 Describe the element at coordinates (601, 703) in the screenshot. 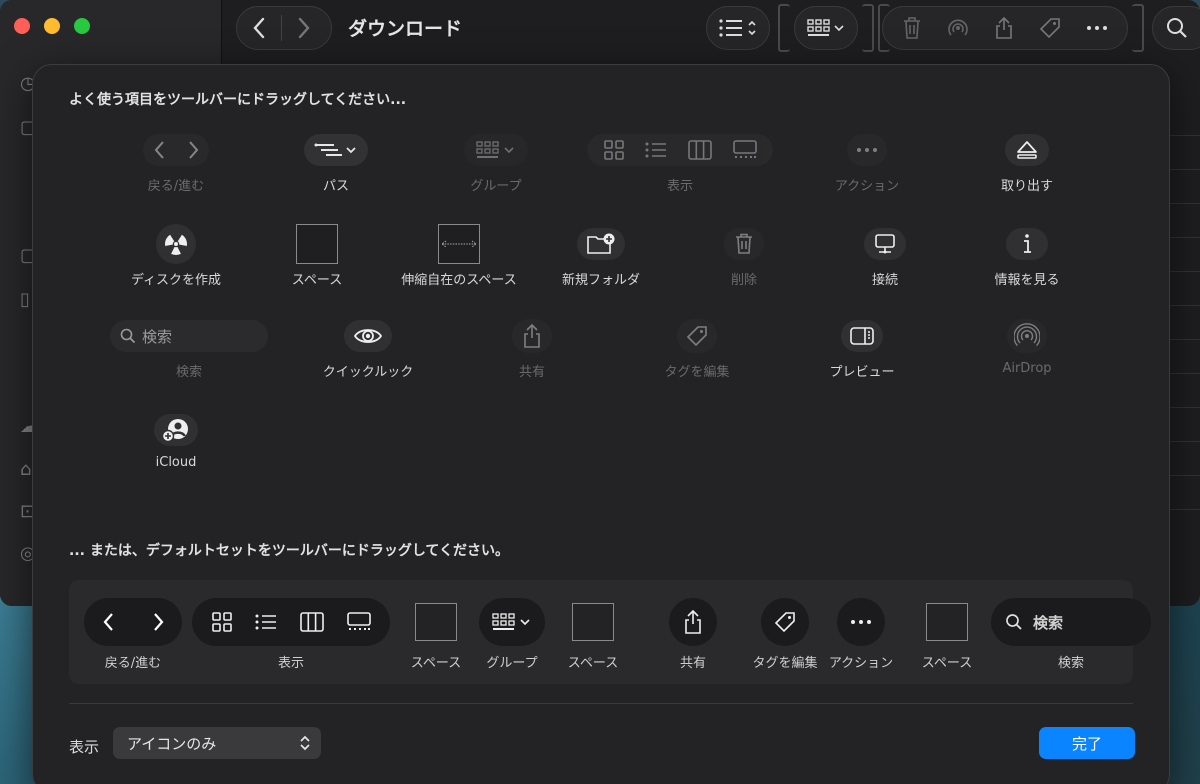

I see `footer-divider` at that location.